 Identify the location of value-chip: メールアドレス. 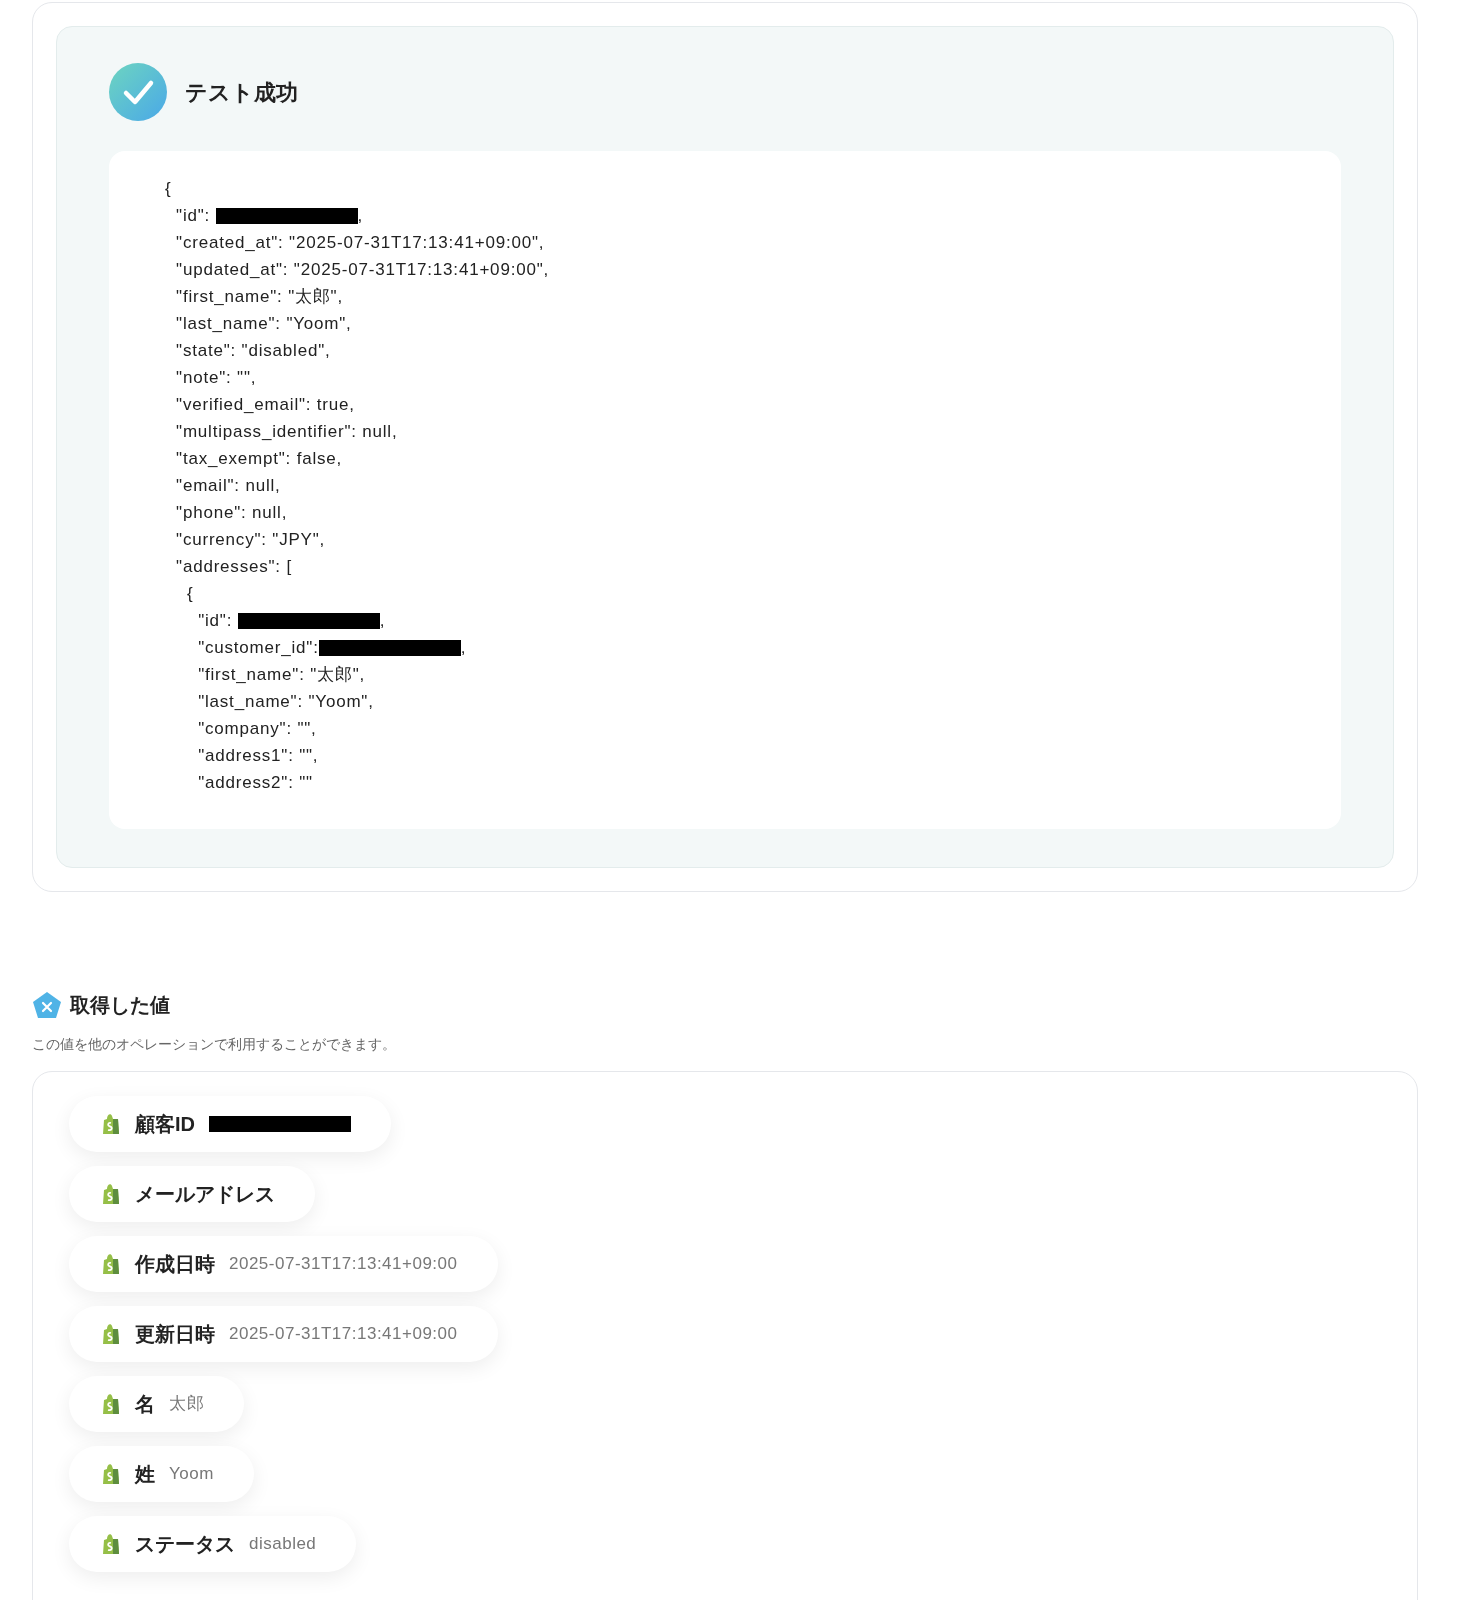
(192, 1194).